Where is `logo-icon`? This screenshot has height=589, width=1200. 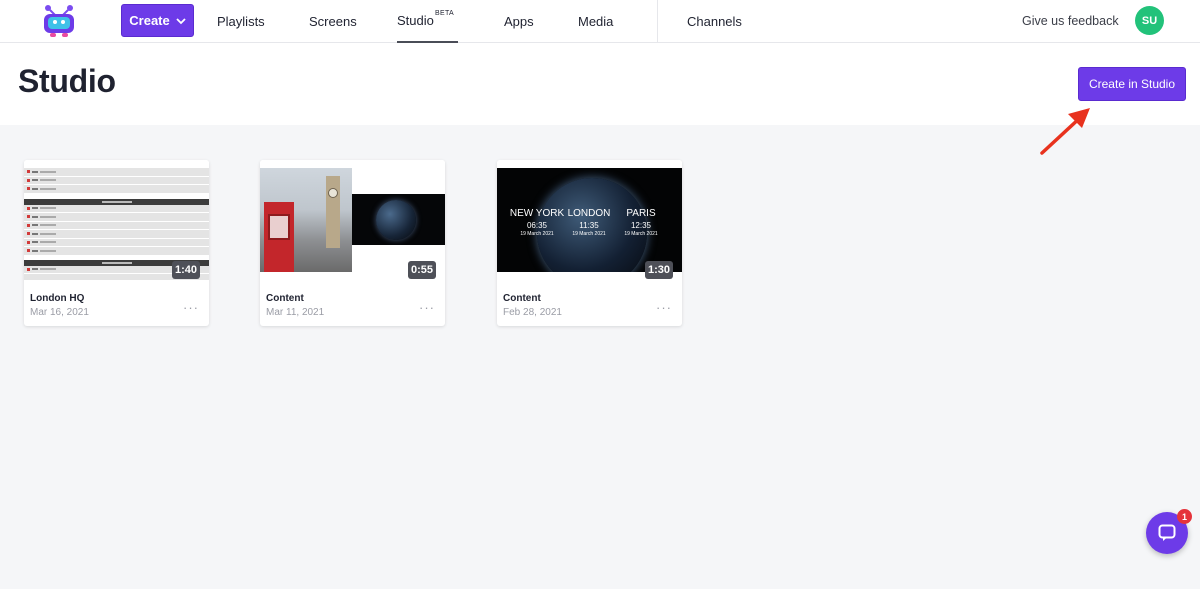 logo-icon is located at coordinates (59, 21).